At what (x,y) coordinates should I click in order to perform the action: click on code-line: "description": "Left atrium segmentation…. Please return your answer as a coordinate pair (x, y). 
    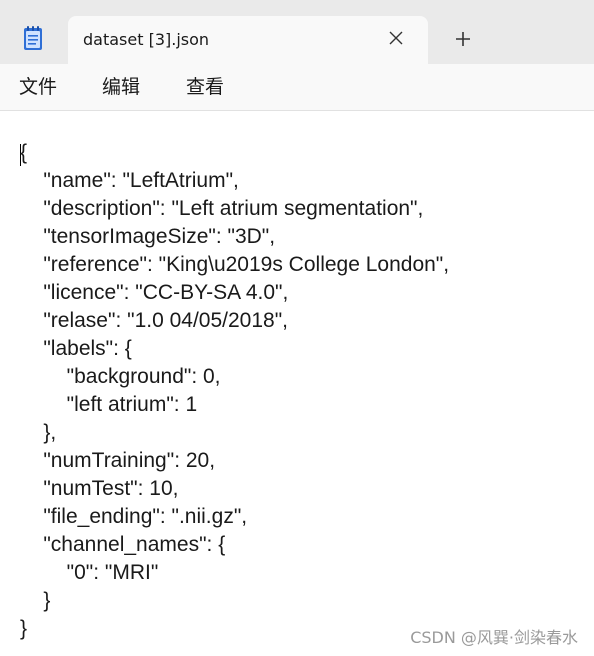
    Looking at the image, I should click on (222, 208).